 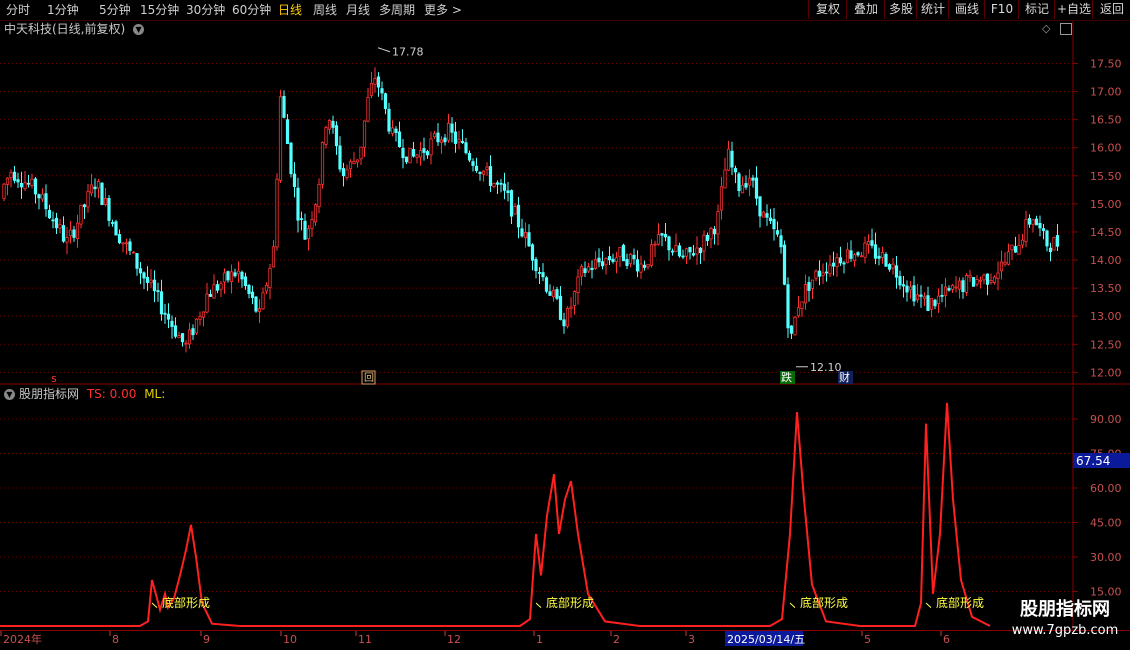 What do you see at coordinates (443, 10) in the screenshot?
I see `tab-more: 更多 >` at bounding box center [443, 10].